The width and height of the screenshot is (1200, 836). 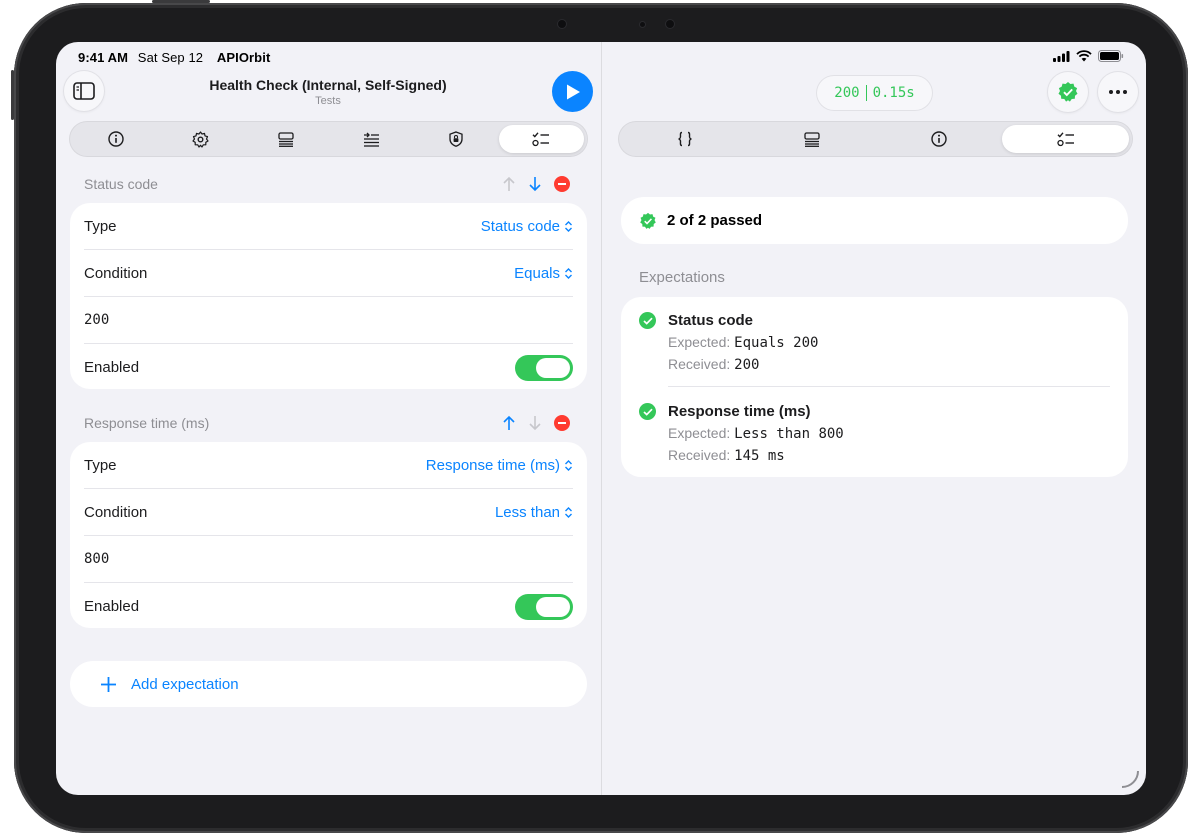 I want to click on battery-icon, so click(x=1111, y=56).